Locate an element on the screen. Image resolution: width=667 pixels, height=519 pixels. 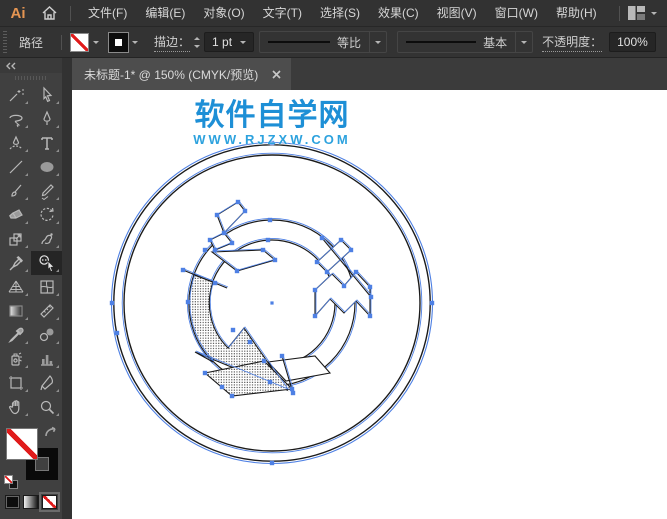
curvature-tool is located at coordinates (15, 143).